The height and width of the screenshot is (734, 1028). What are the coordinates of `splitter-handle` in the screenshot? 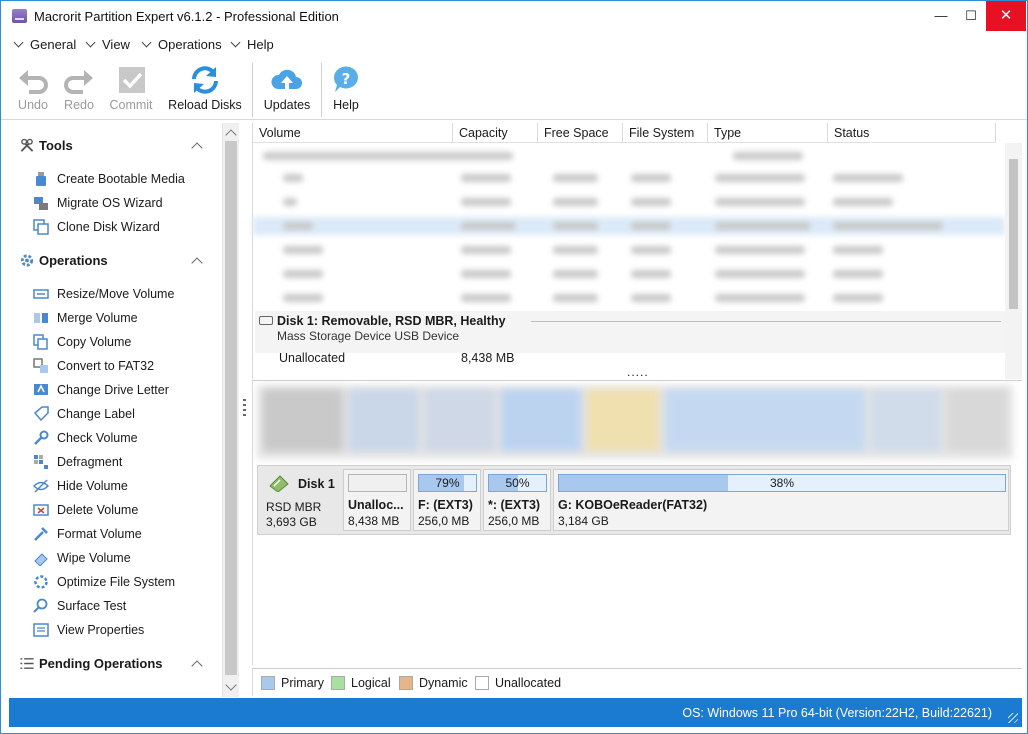 It's located at (244, 409).